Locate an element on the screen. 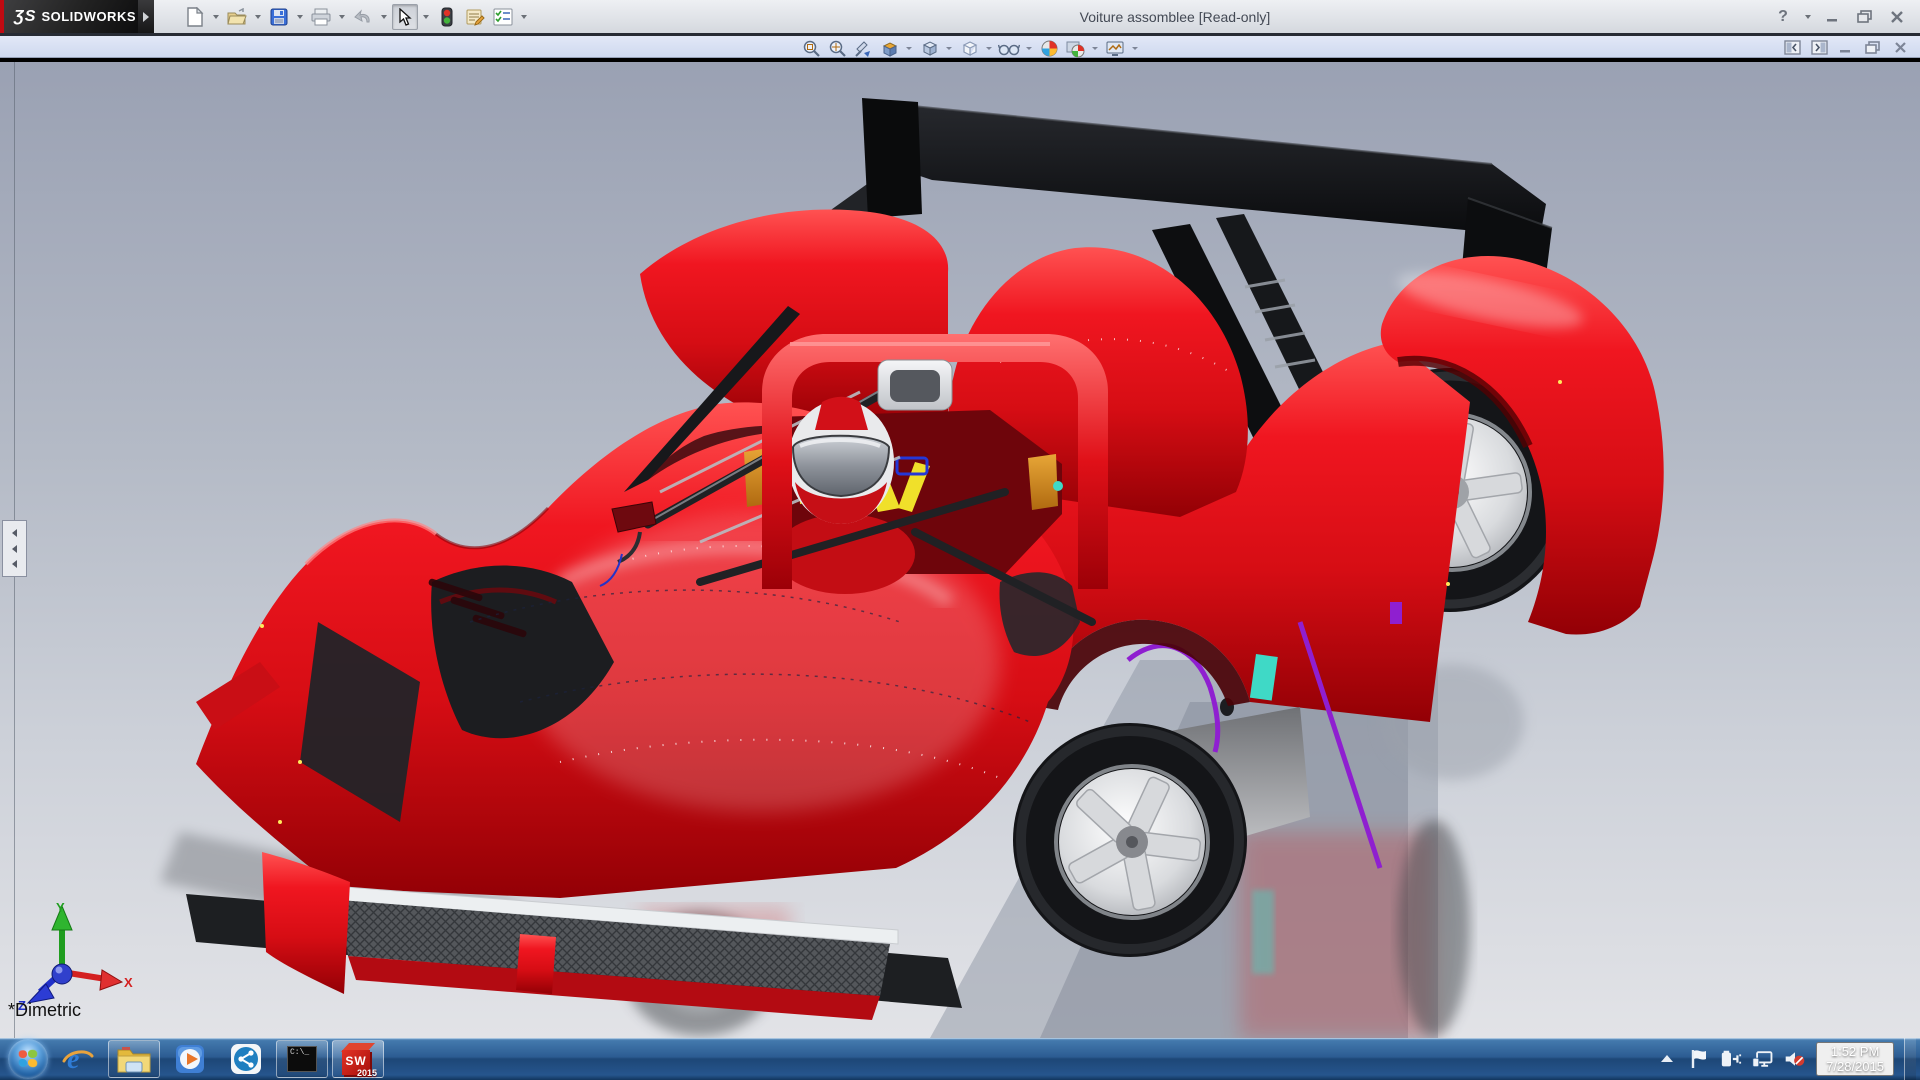 The image size is (1920, 1080). help-button: ? is located at coordinates (1783, 17).